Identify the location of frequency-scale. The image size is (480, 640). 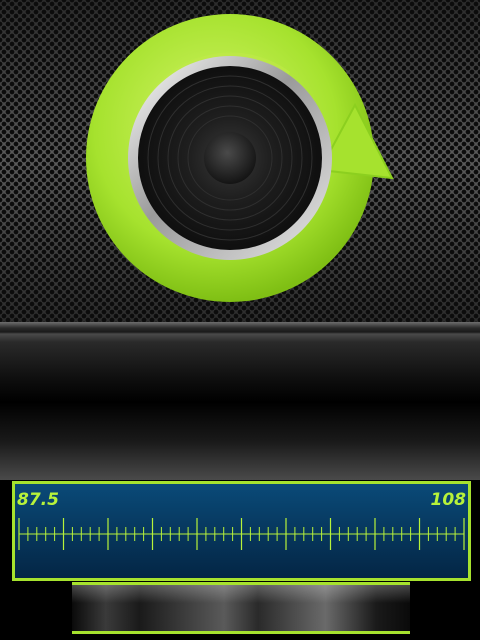
(241, 534).